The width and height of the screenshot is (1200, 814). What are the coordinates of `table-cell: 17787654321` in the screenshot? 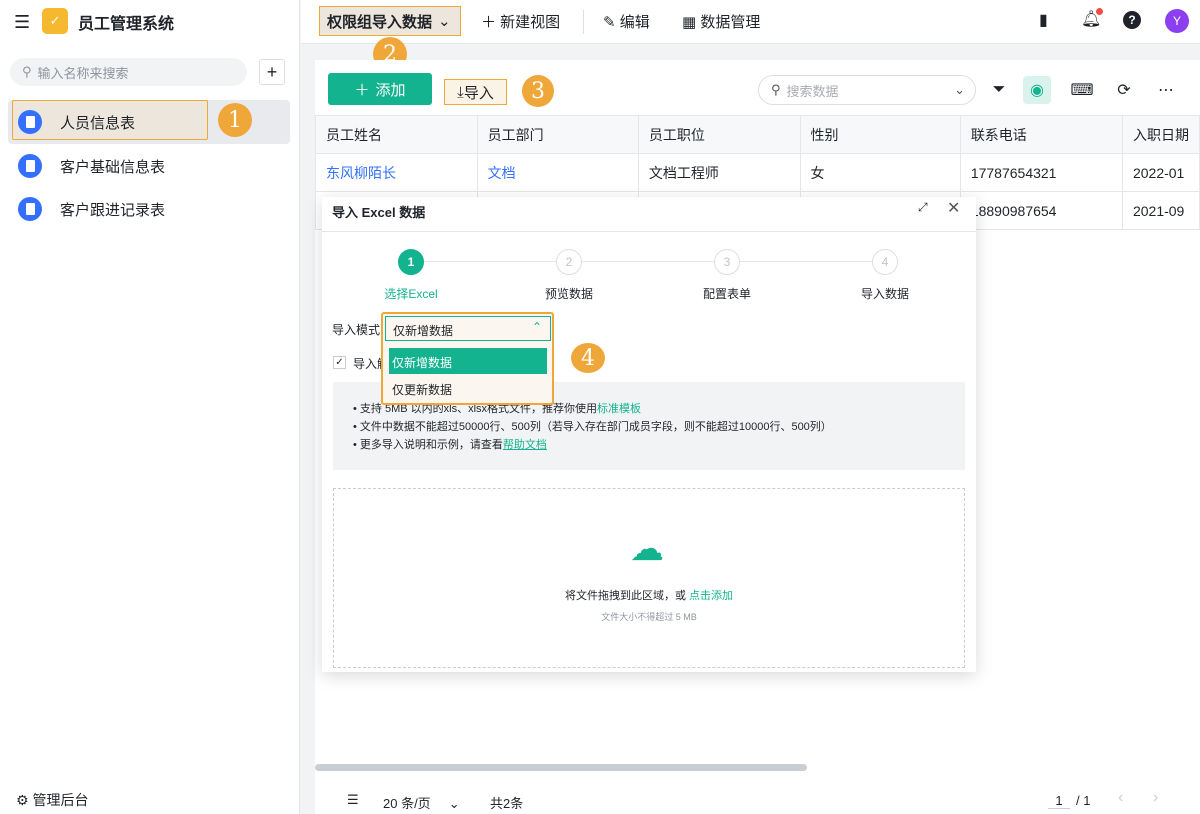 It's located at (1041, 172).